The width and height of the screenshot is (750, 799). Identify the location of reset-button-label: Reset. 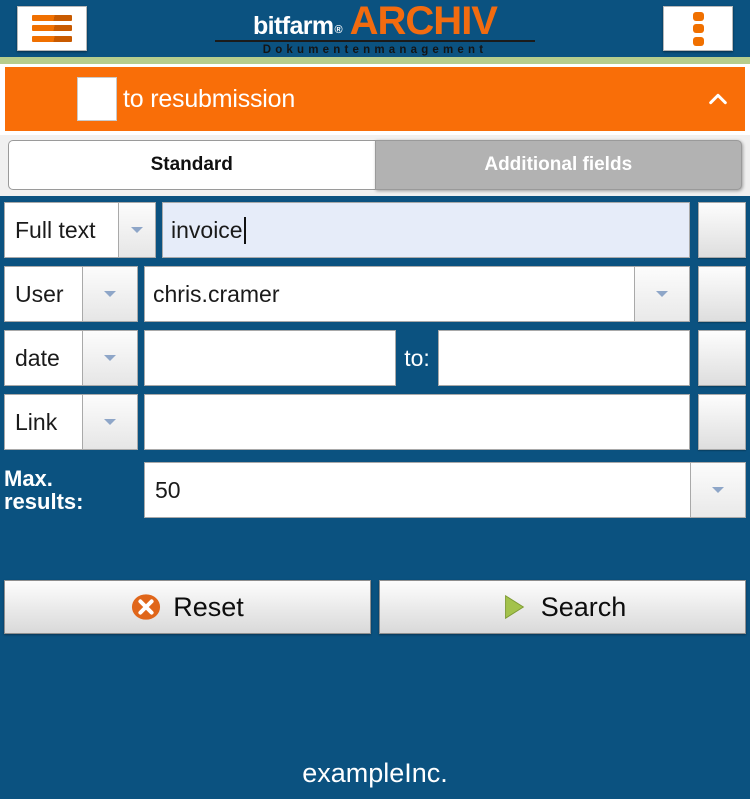
(208, 606).